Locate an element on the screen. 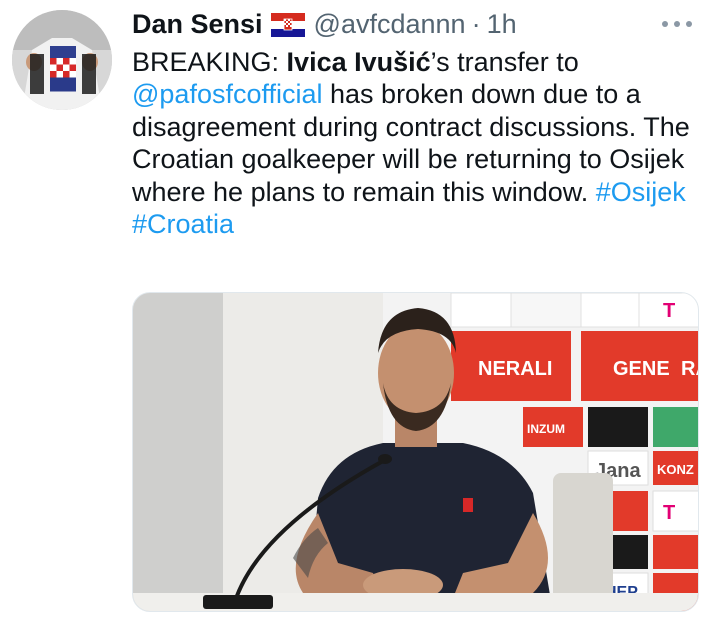 This screenshot has width=714, height=618. sponsor-logo: NERALI is located at coordinates (515, 369).